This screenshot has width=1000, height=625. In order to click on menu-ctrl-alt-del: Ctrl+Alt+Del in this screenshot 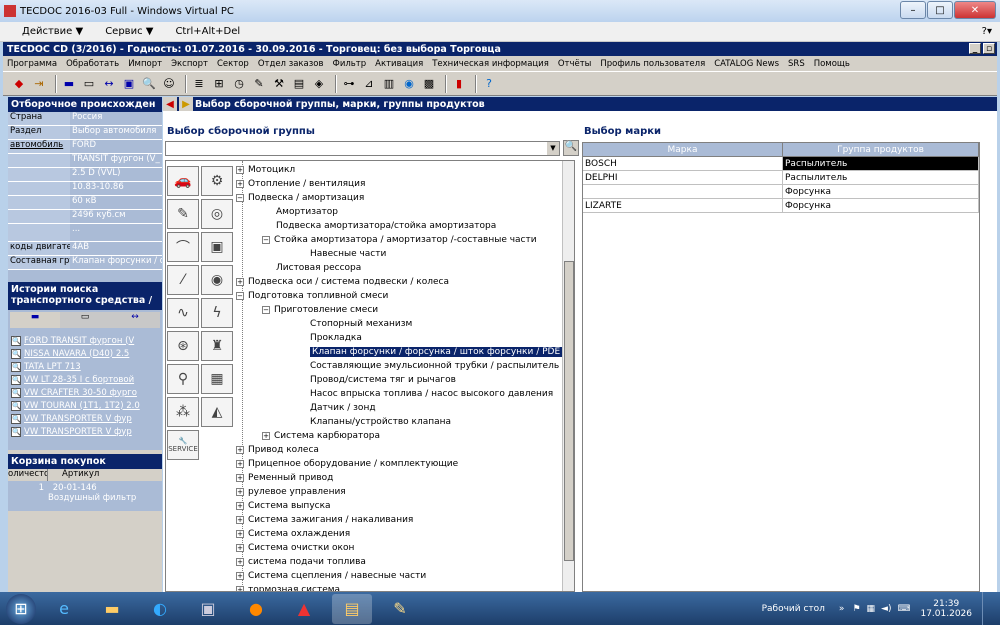, I will do `click(207, 31)`.